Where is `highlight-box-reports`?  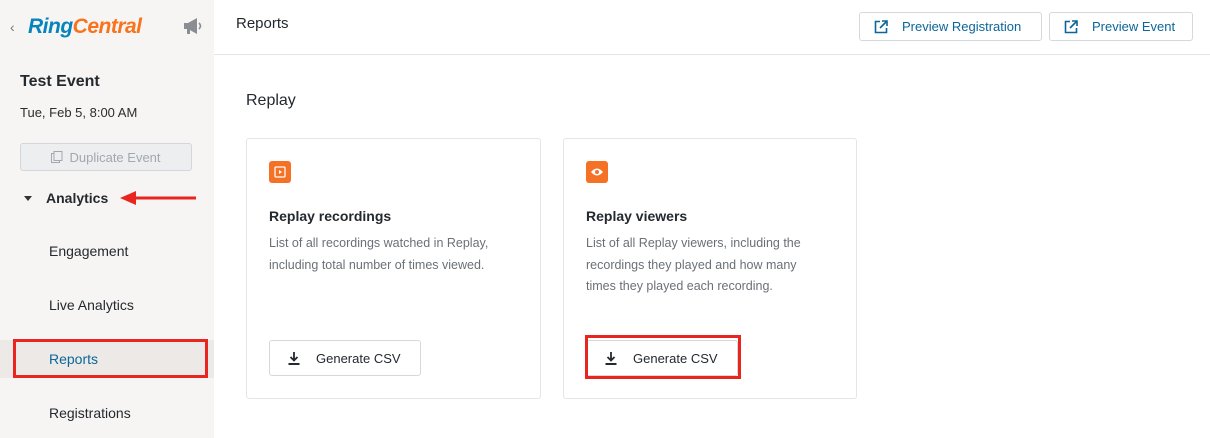
highlight-box-reports is located at coordinates (110, 358).